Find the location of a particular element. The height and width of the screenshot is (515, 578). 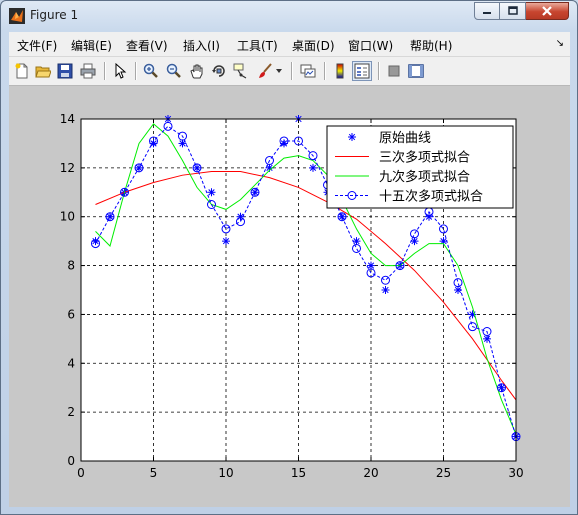

zoom-out-icon is located at coordinates (174, 71).